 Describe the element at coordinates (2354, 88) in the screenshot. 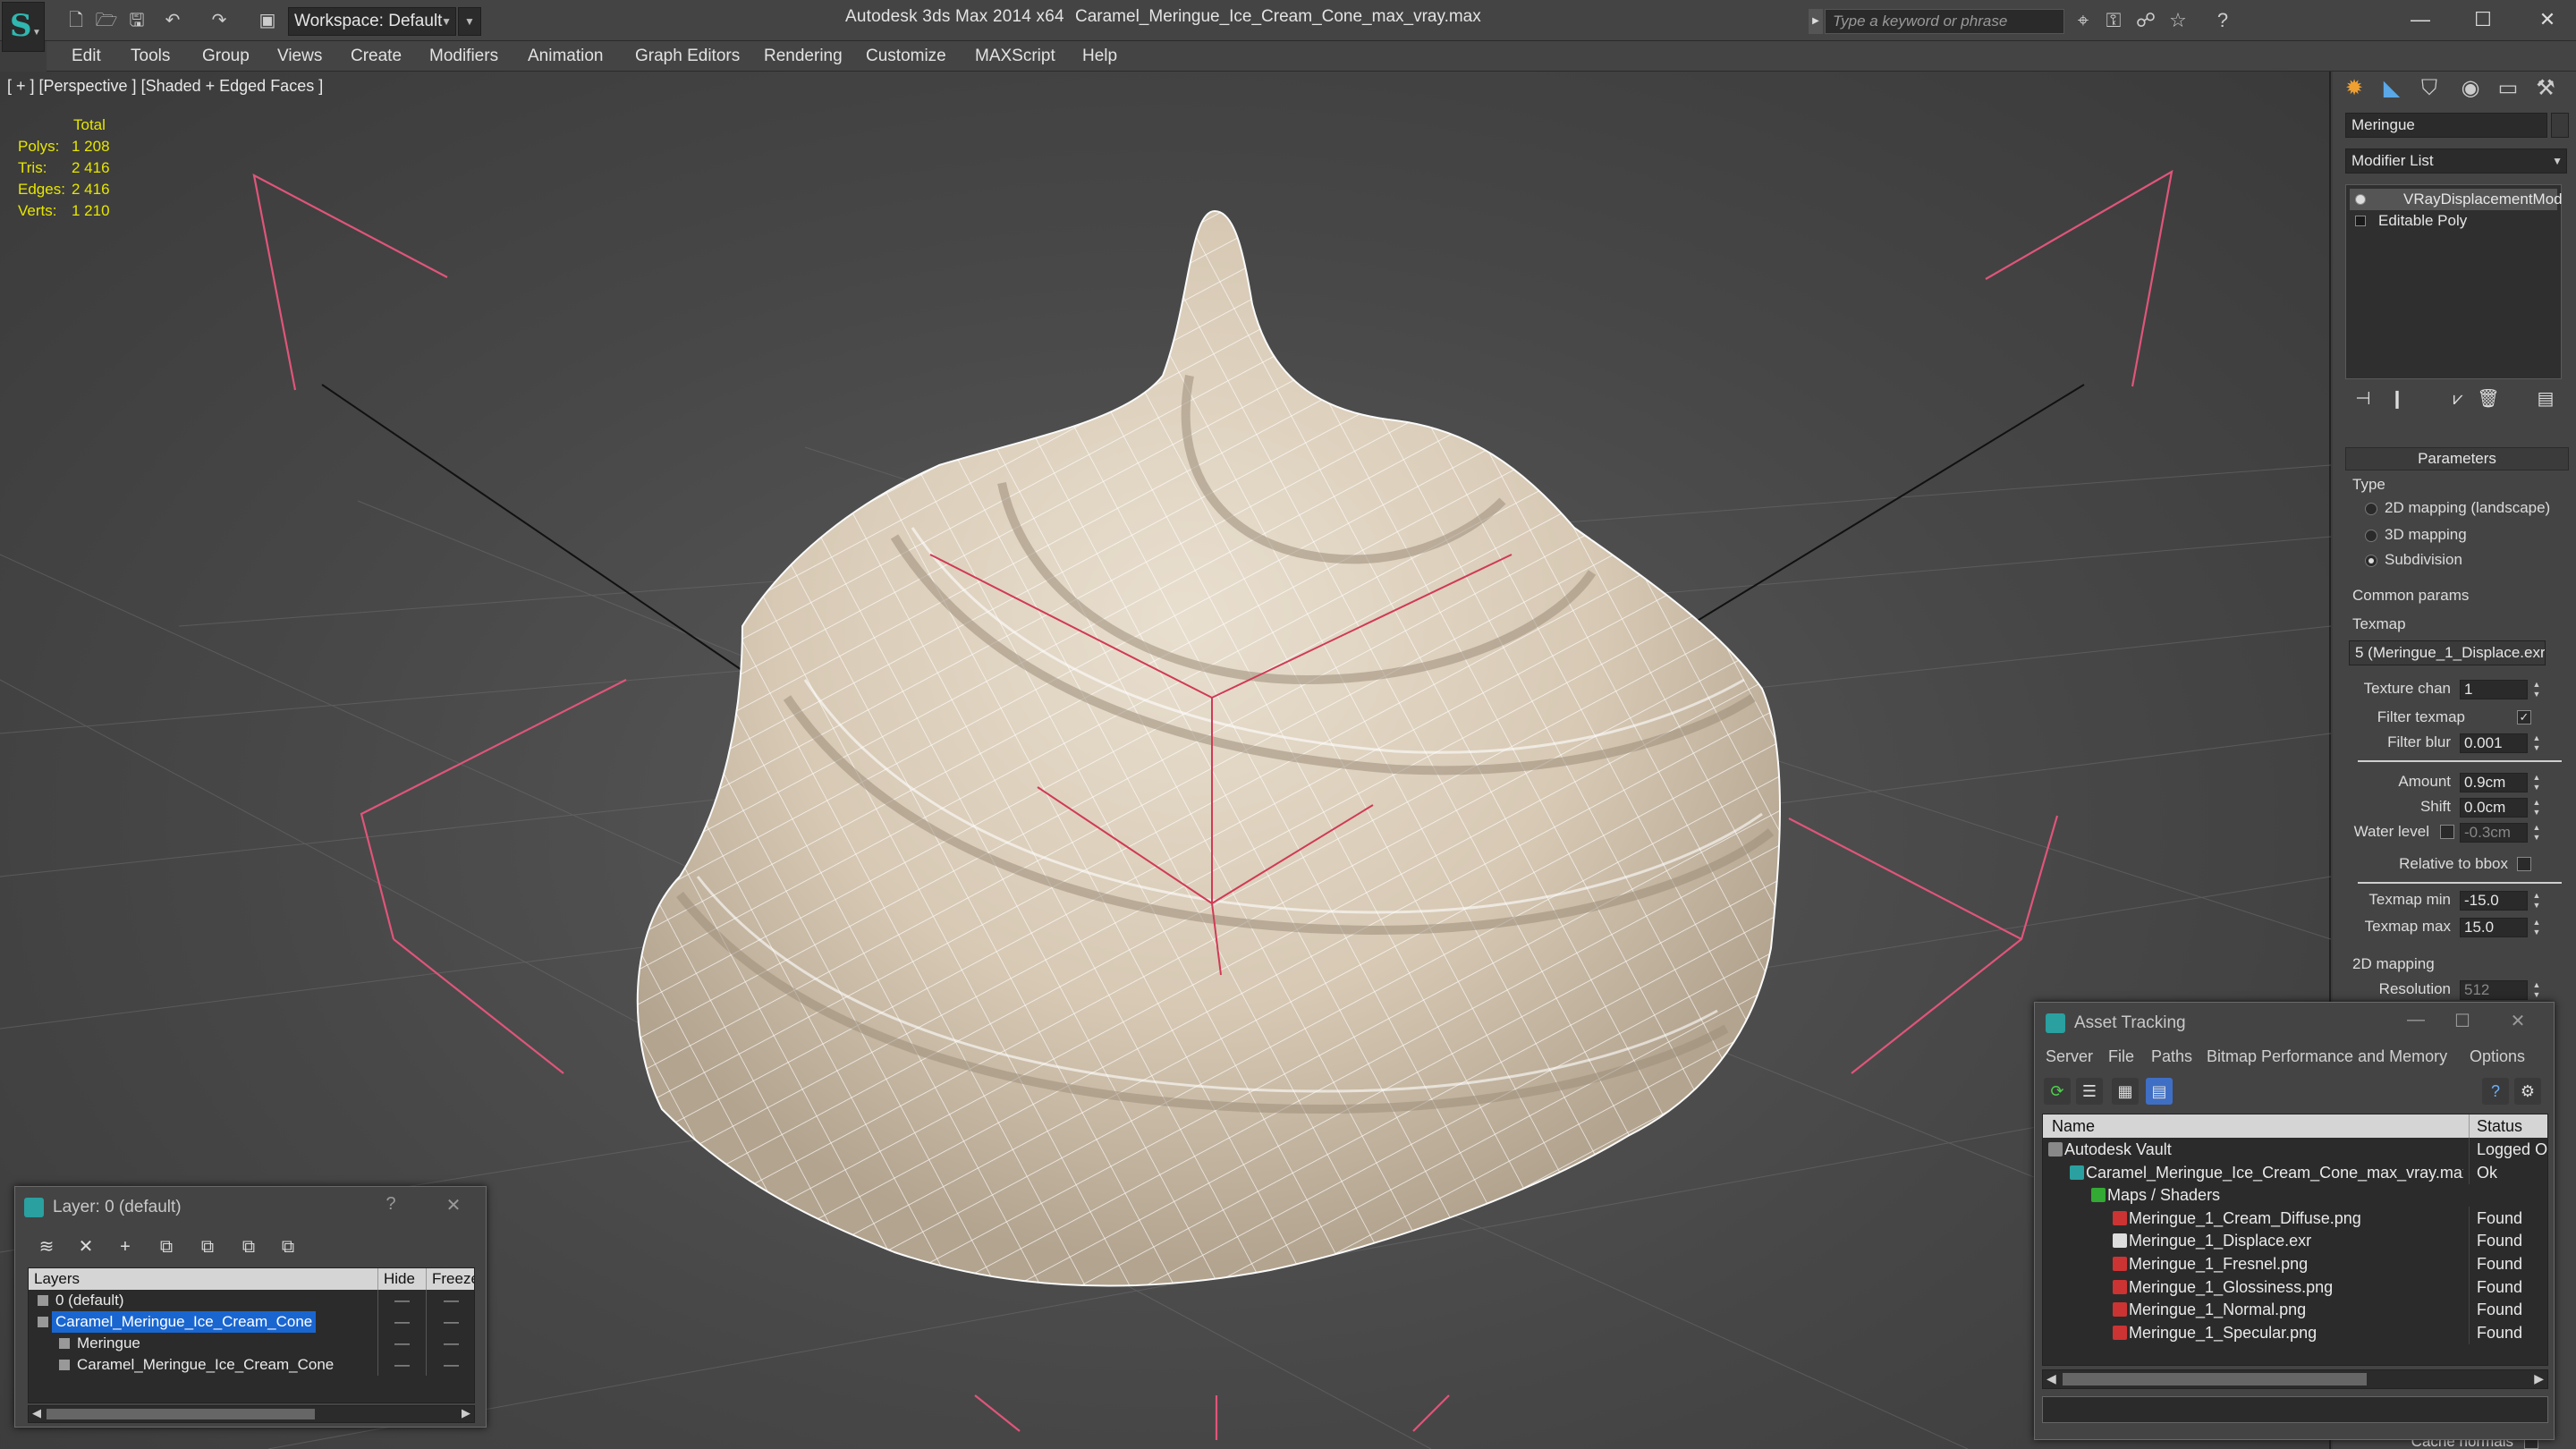

I see `create-tab-icon: ✹` at that location.